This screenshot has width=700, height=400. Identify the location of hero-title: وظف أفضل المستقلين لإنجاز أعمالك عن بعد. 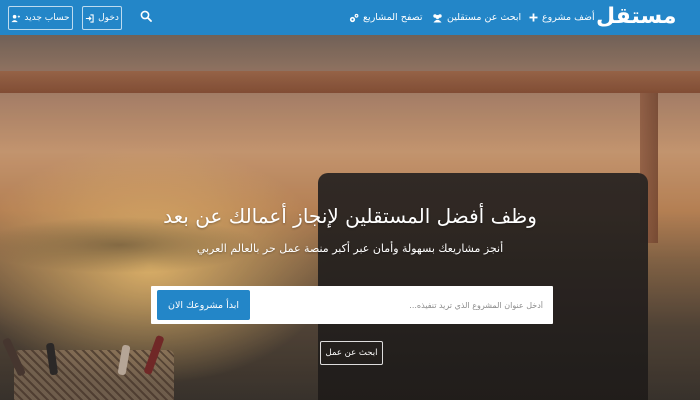
(350, 216).